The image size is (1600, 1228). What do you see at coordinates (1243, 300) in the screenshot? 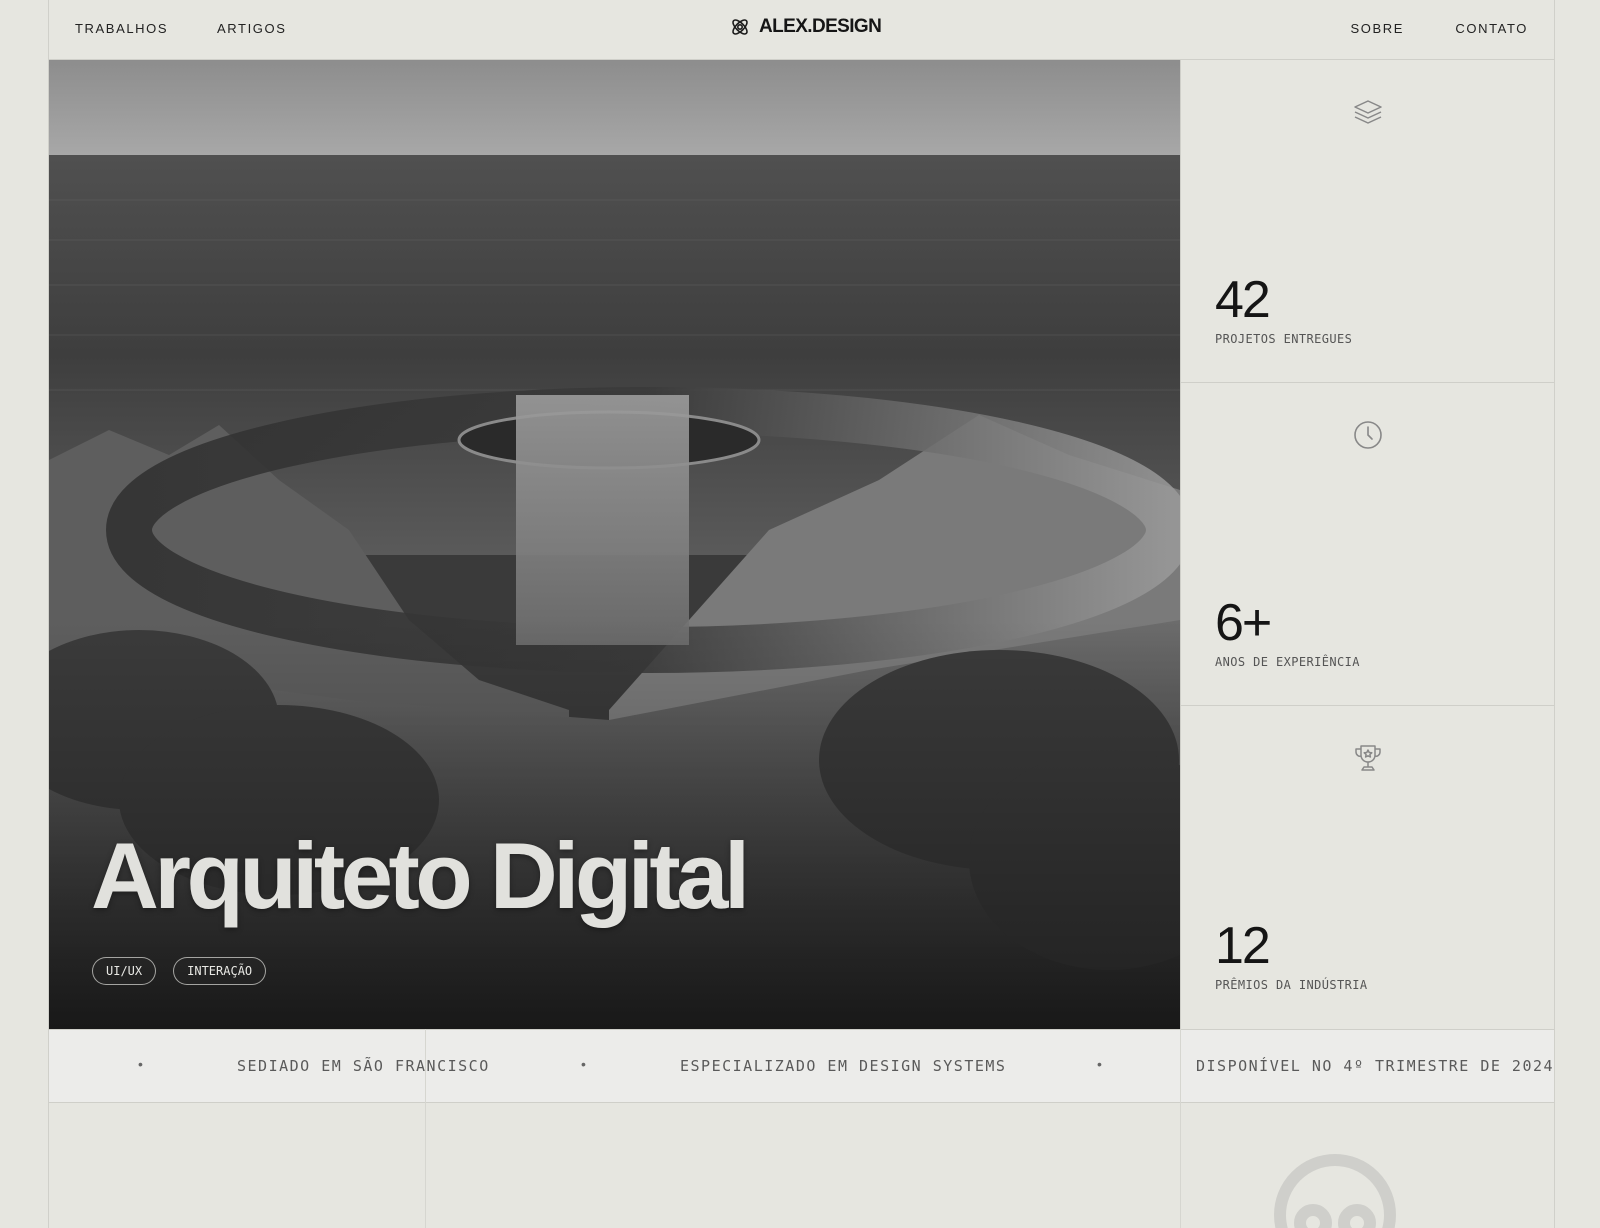
I see `stat-number: 42` at bounding box center [1243, 300].